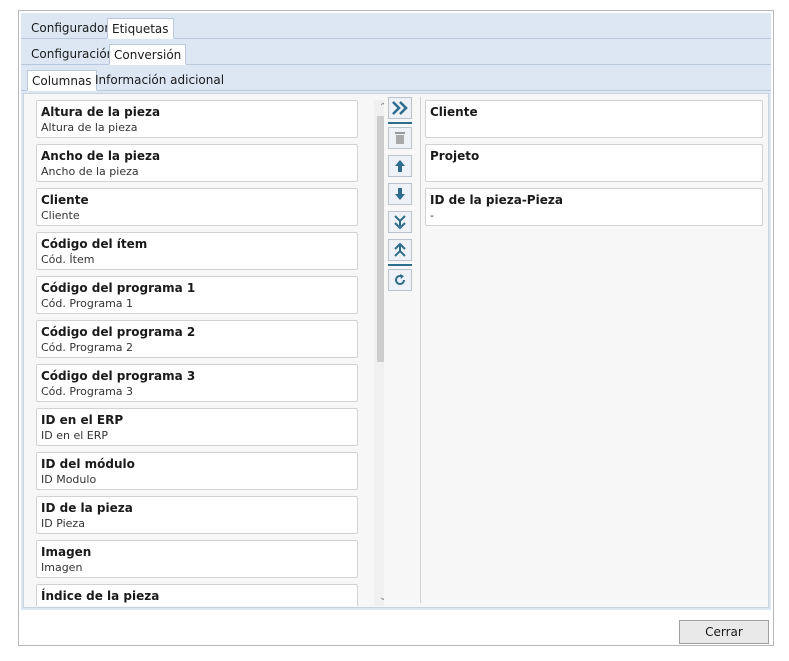 This screenshot has height=661, width=789. What do you see at coordinates (69, 479) in the screenshot?
I see `field-subtitle: ID Modulo` at bounding box center [69, 479].